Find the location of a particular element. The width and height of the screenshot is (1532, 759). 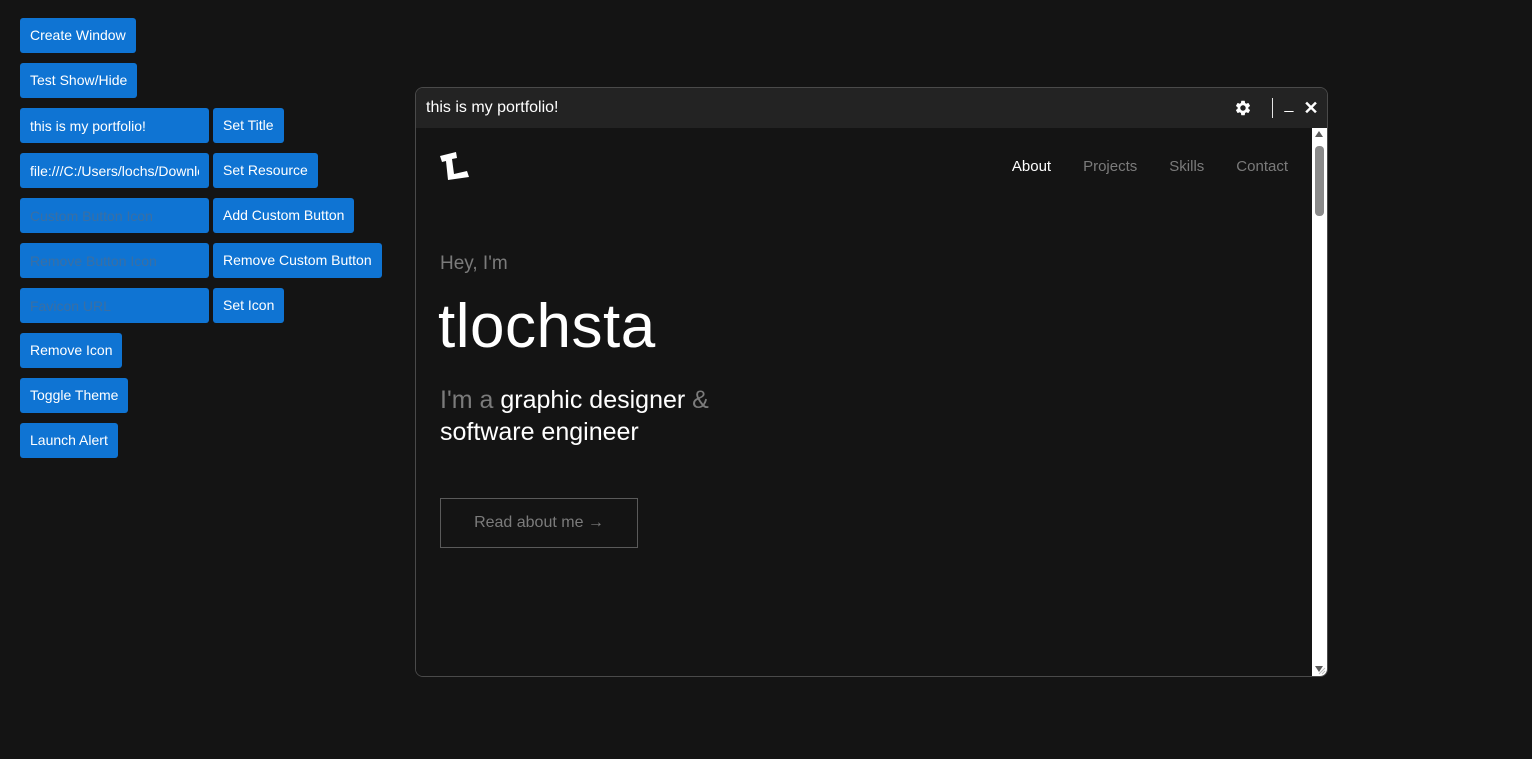

nav-projects: Projects is located at coordinates (1110, 166).